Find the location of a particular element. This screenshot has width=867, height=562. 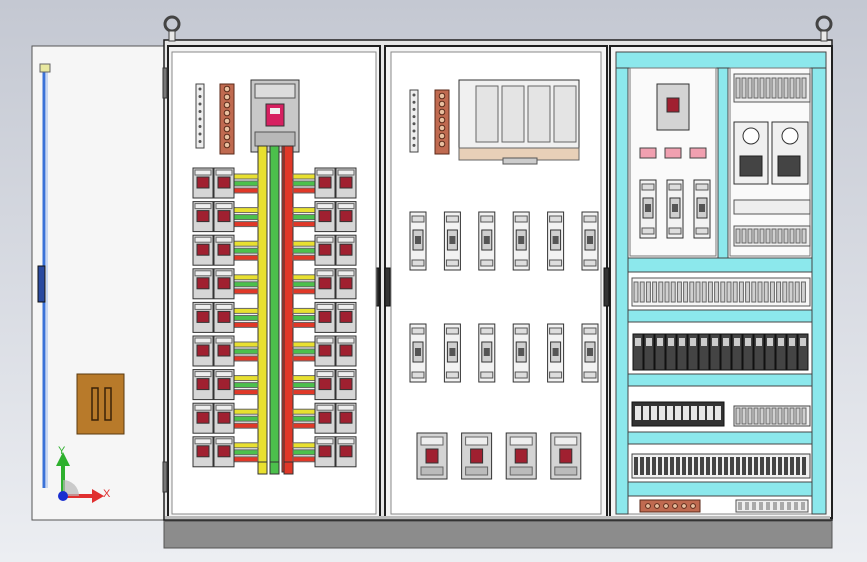

main-breaker-bottom is located at coordinates (275, 139).